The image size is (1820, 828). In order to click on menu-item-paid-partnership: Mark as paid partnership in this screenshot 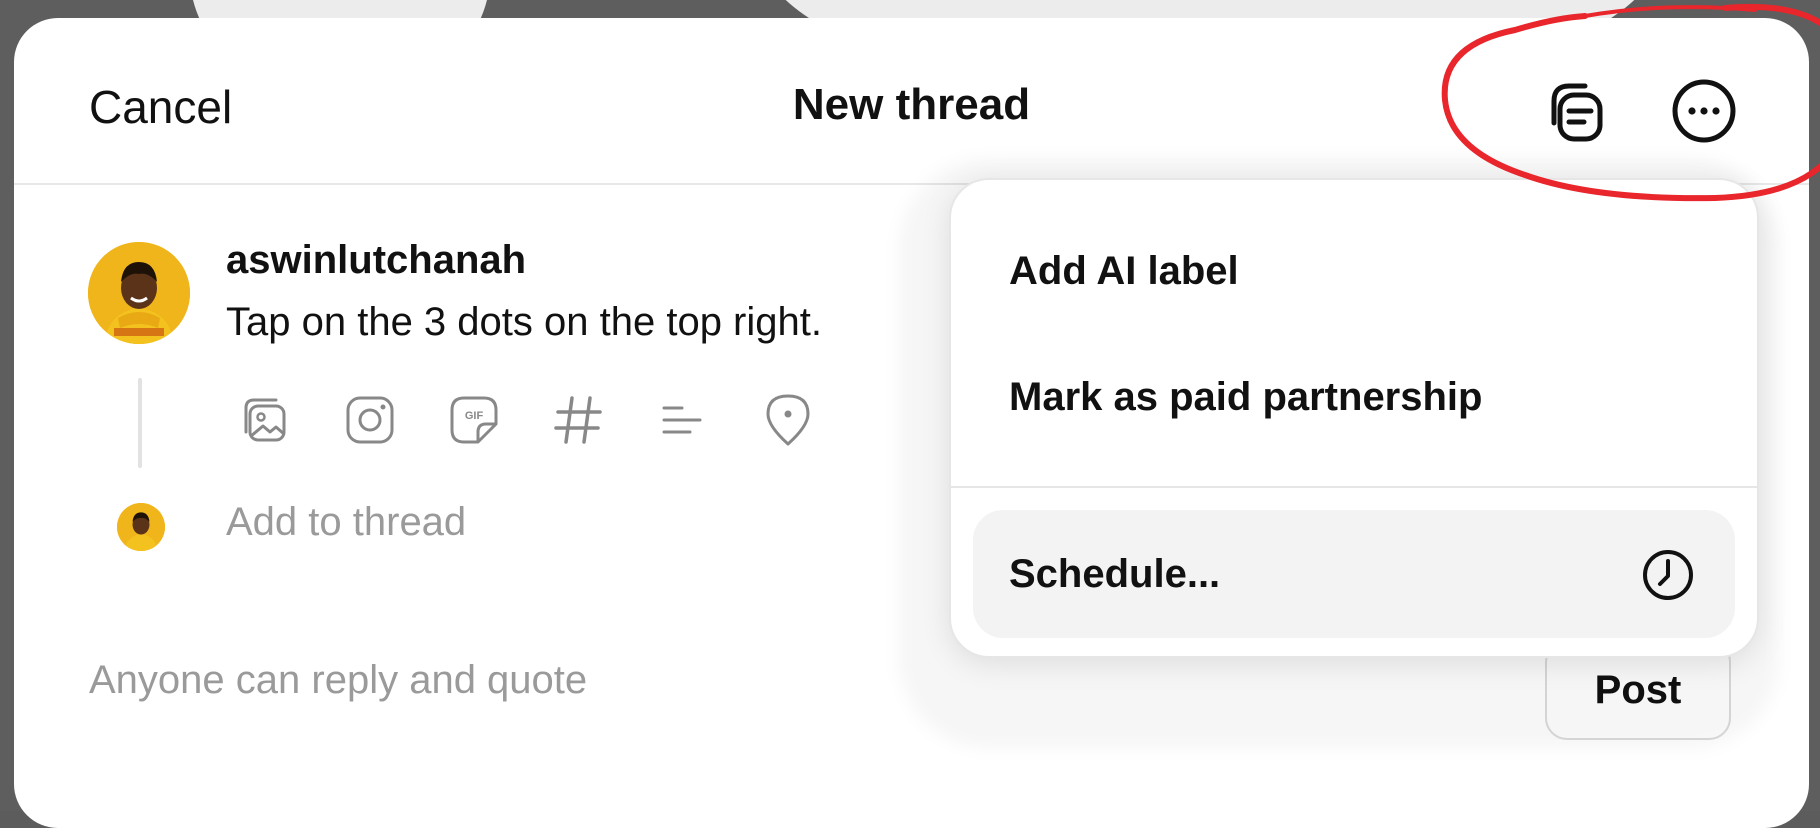, I will do `click(1354, 397)`.